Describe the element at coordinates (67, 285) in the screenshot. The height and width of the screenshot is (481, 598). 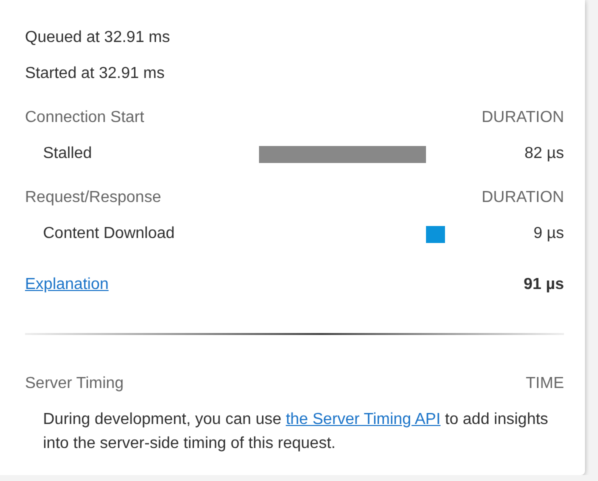
I see `explanation-link: Explanation` at that location.